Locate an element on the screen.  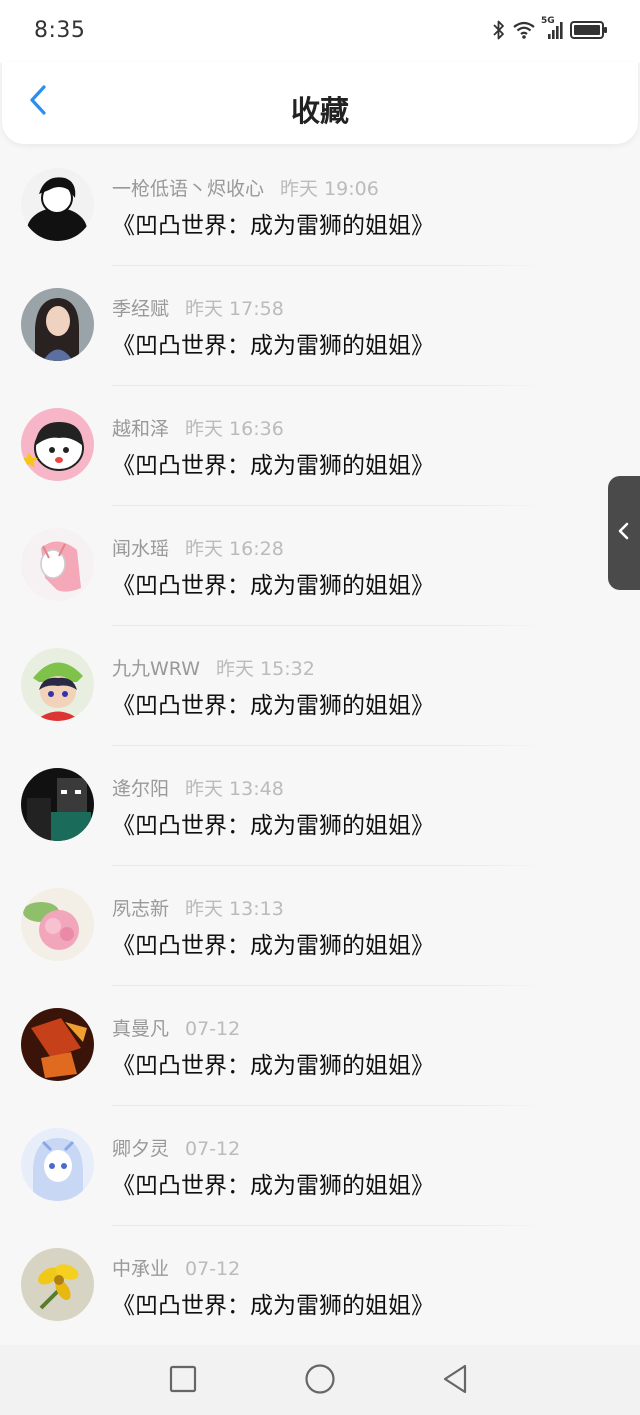
status-icons: 5G is located at coordinates (550, 31).